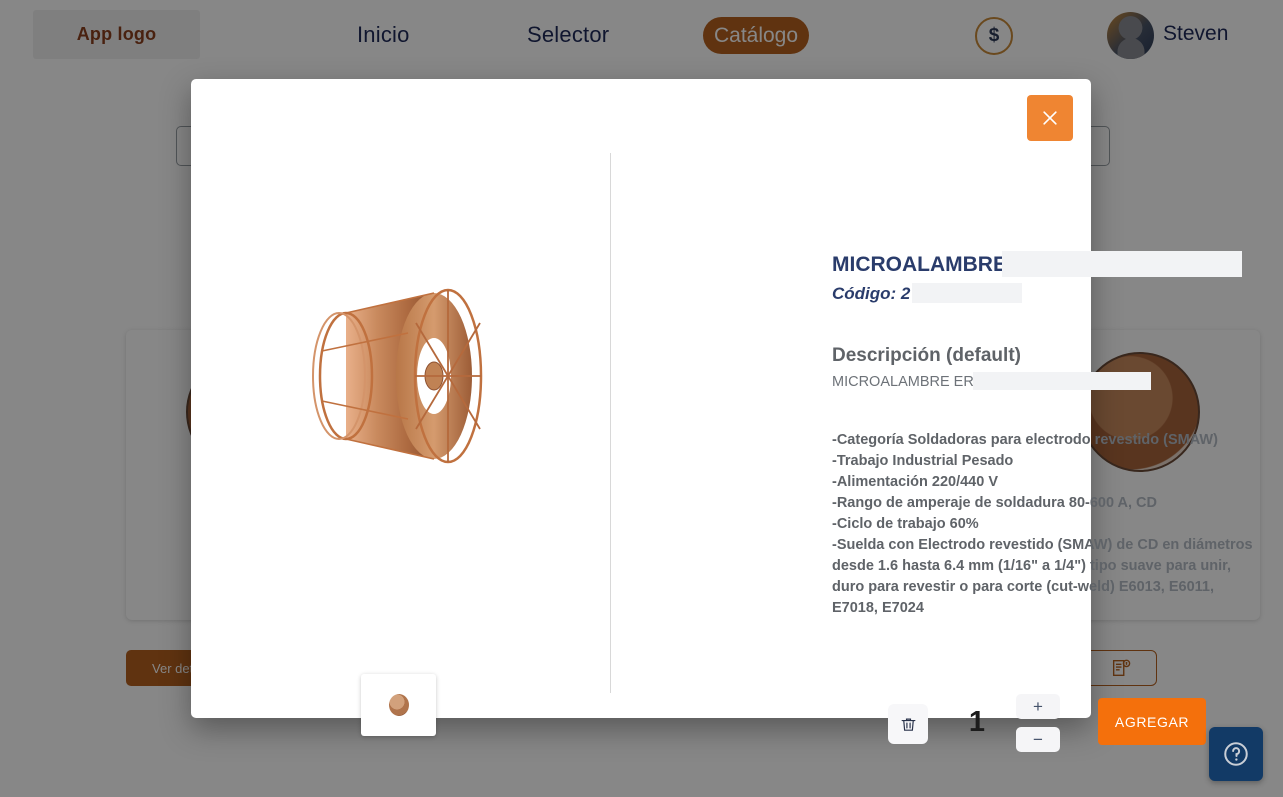  I want to click on close-icon, so click(1050, 118).